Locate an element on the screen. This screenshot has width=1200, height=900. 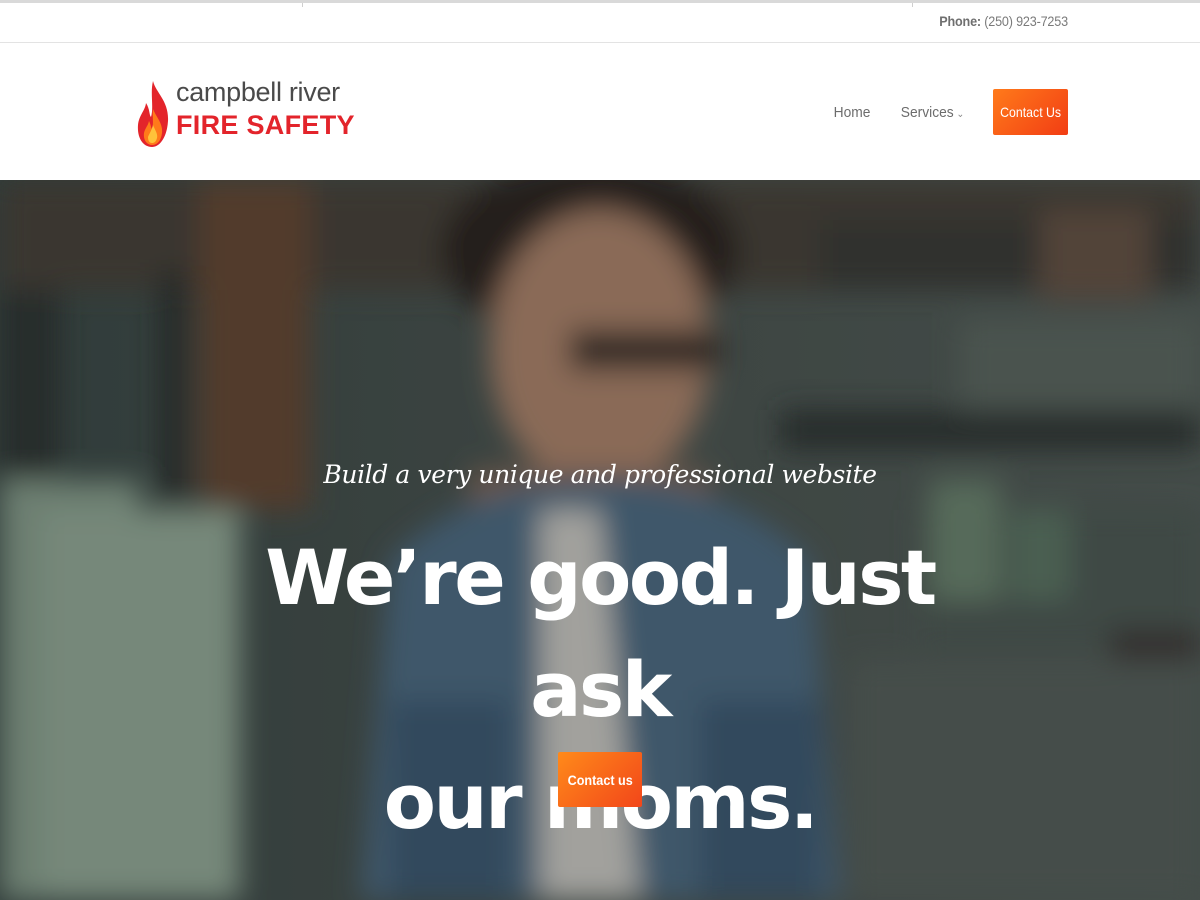
hero-contact-button-label: Contact us is located at coordinates (600, 779).